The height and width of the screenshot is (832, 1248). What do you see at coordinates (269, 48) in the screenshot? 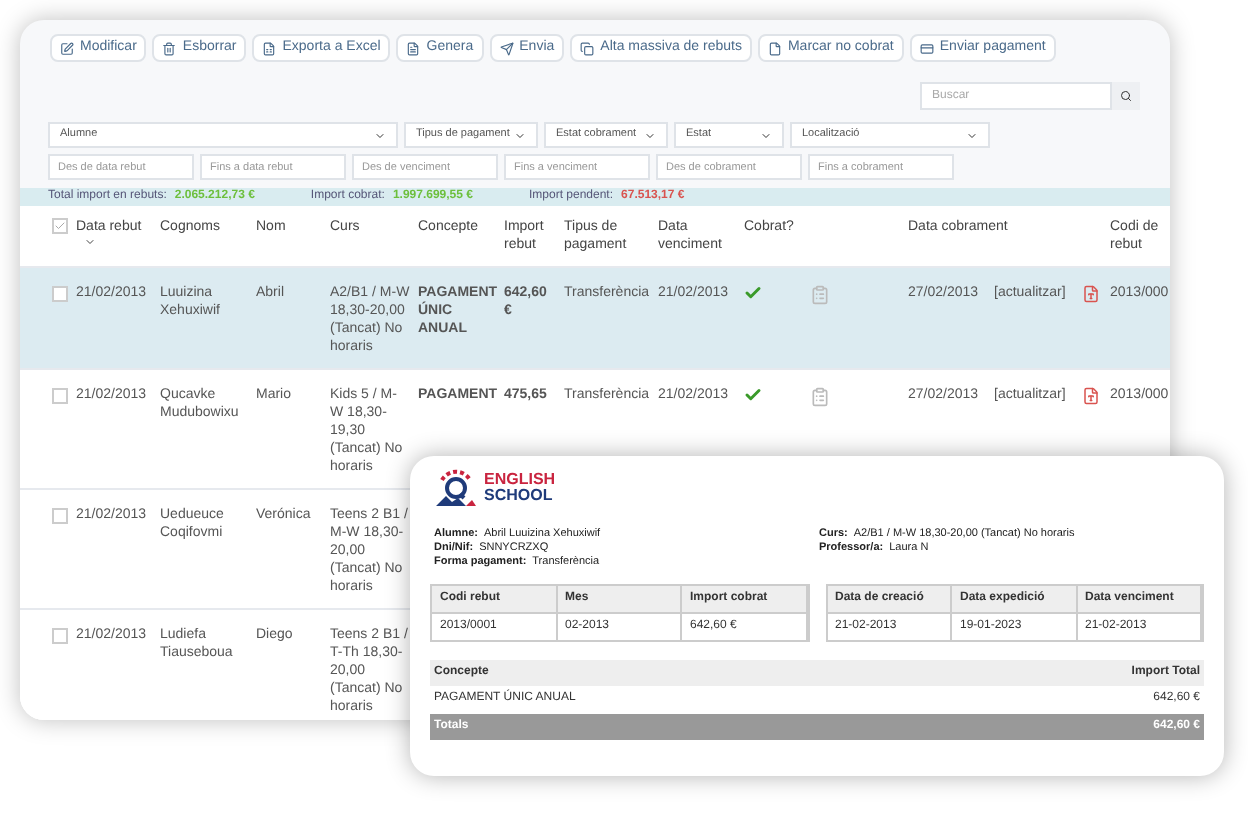
I see `spreadsheet-icon` at bounding box center [269, 48].